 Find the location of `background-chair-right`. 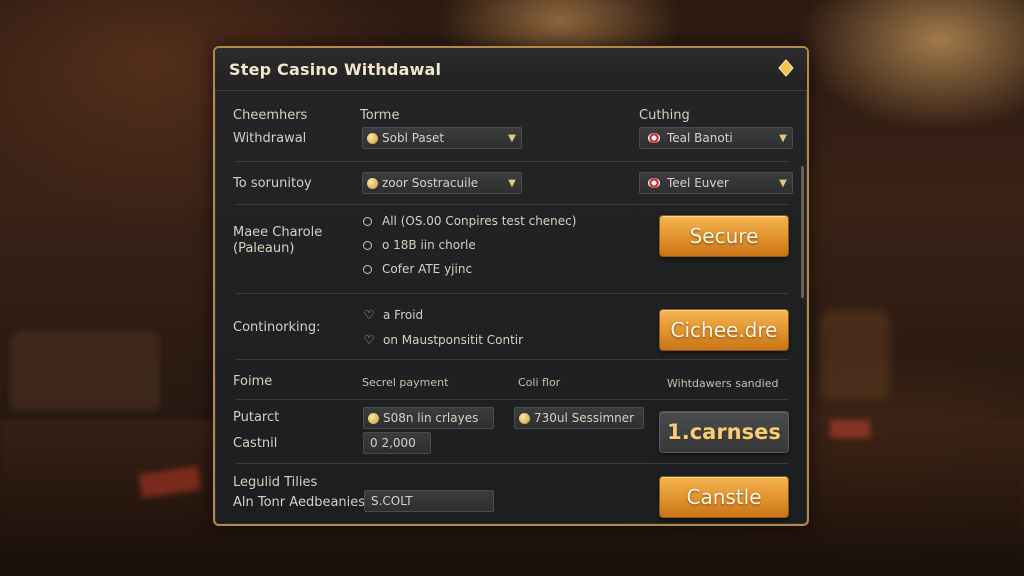

background-chair-right is located at coordinates (855, 355).